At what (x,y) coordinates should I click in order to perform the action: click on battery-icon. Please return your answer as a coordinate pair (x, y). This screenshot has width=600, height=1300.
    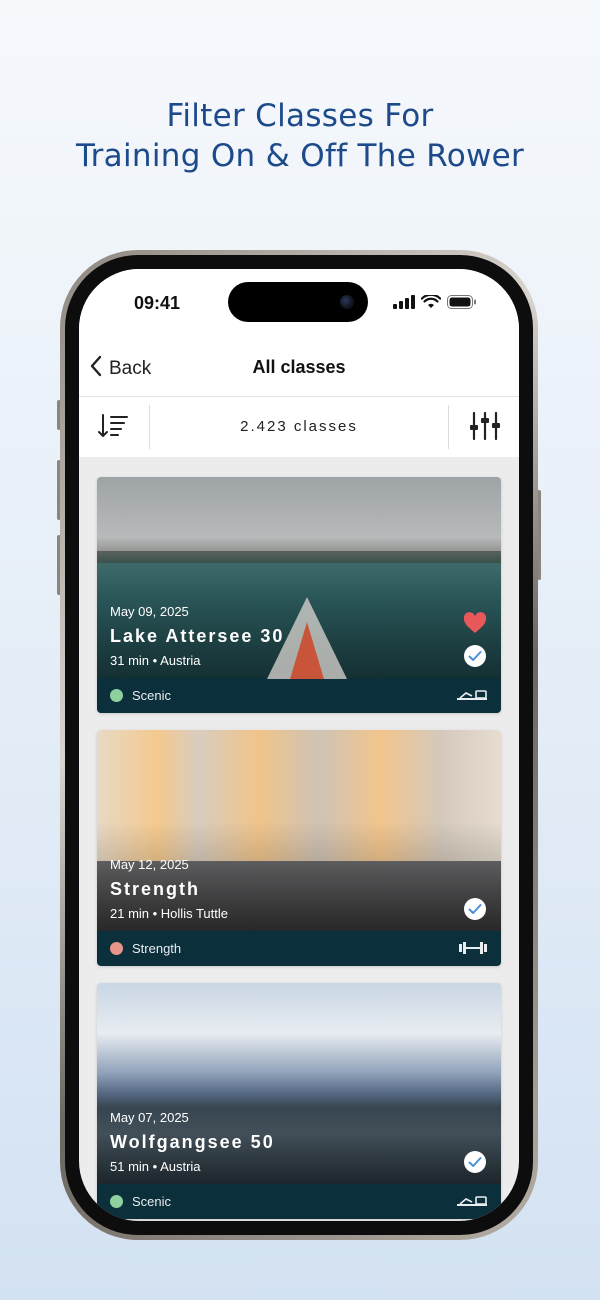
    Looking at the image, I should click on (462, 304).